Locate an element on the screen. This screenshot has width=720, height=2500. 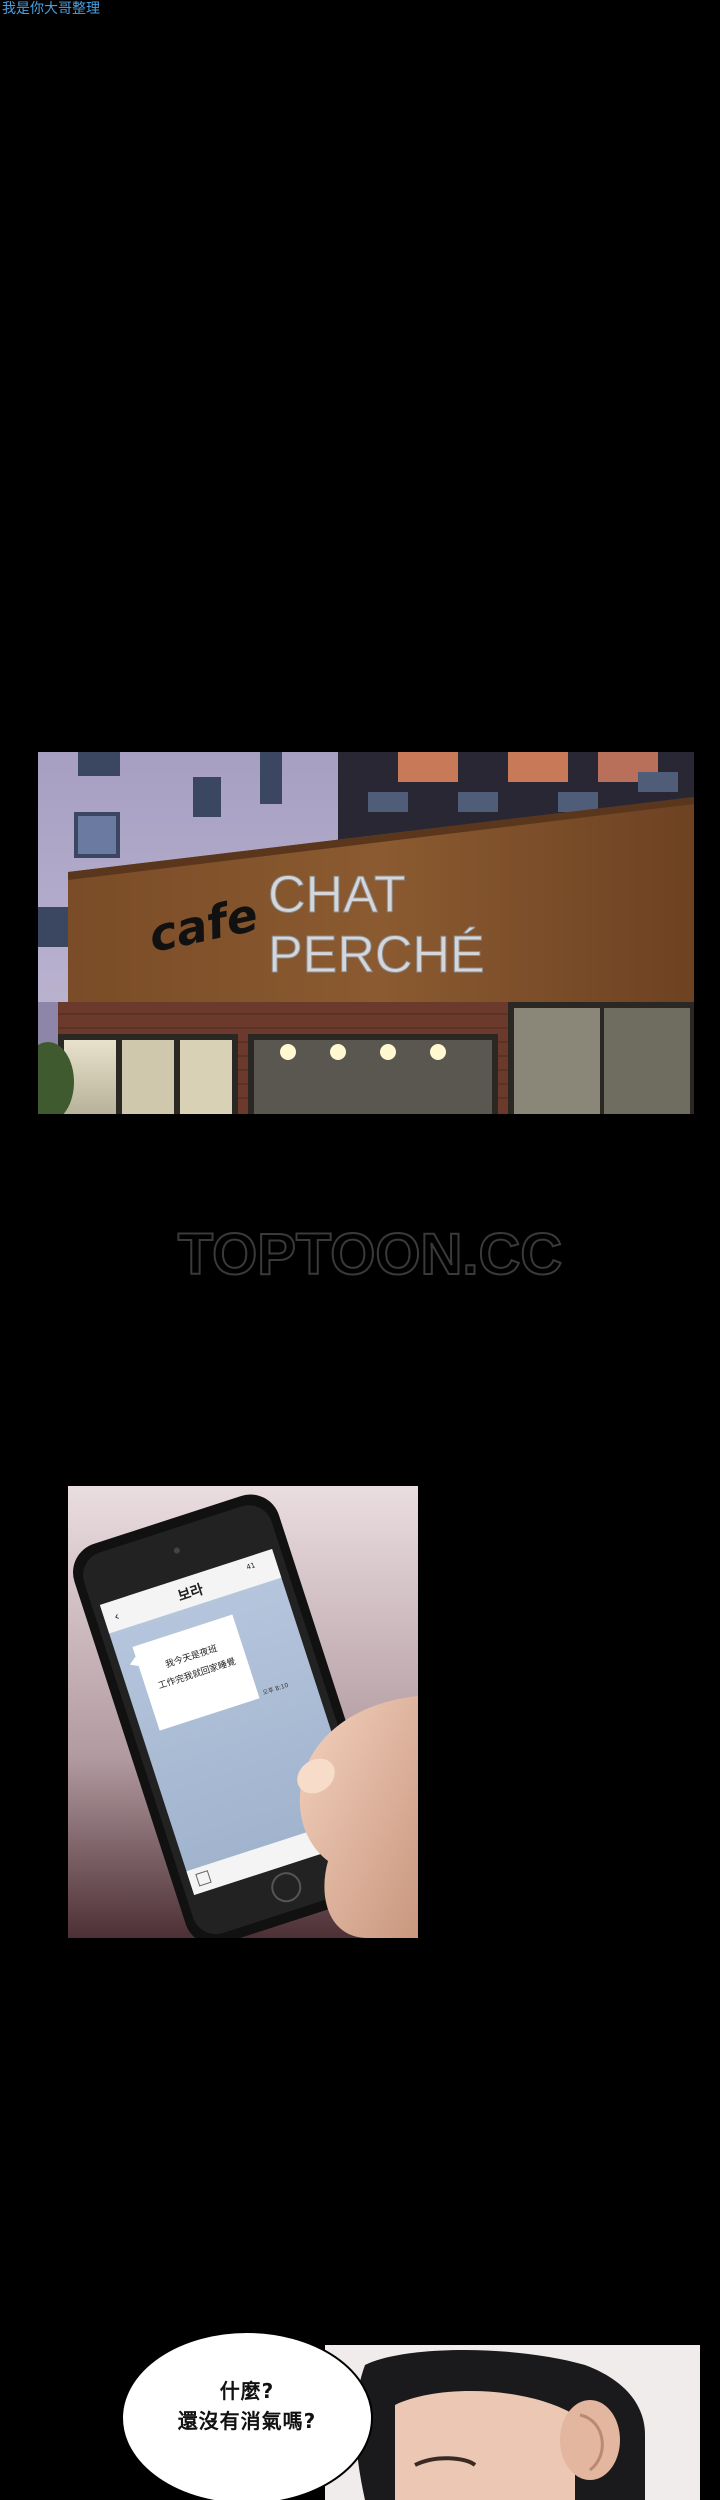
face-panel is located at coordinates (512, 2422).